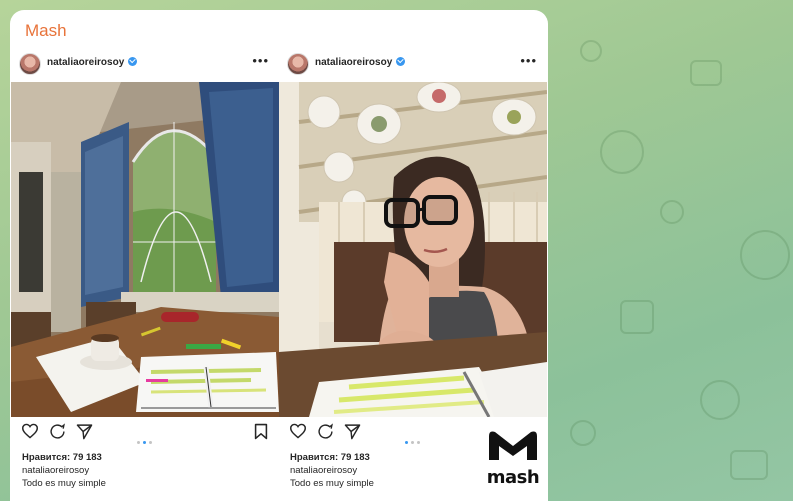 This screenshot has height=501, width=793. What do you see at coordinates (513, 477) in the screenshot?
I see `mash-logo-text: mash` at bounding box center [513, 477].